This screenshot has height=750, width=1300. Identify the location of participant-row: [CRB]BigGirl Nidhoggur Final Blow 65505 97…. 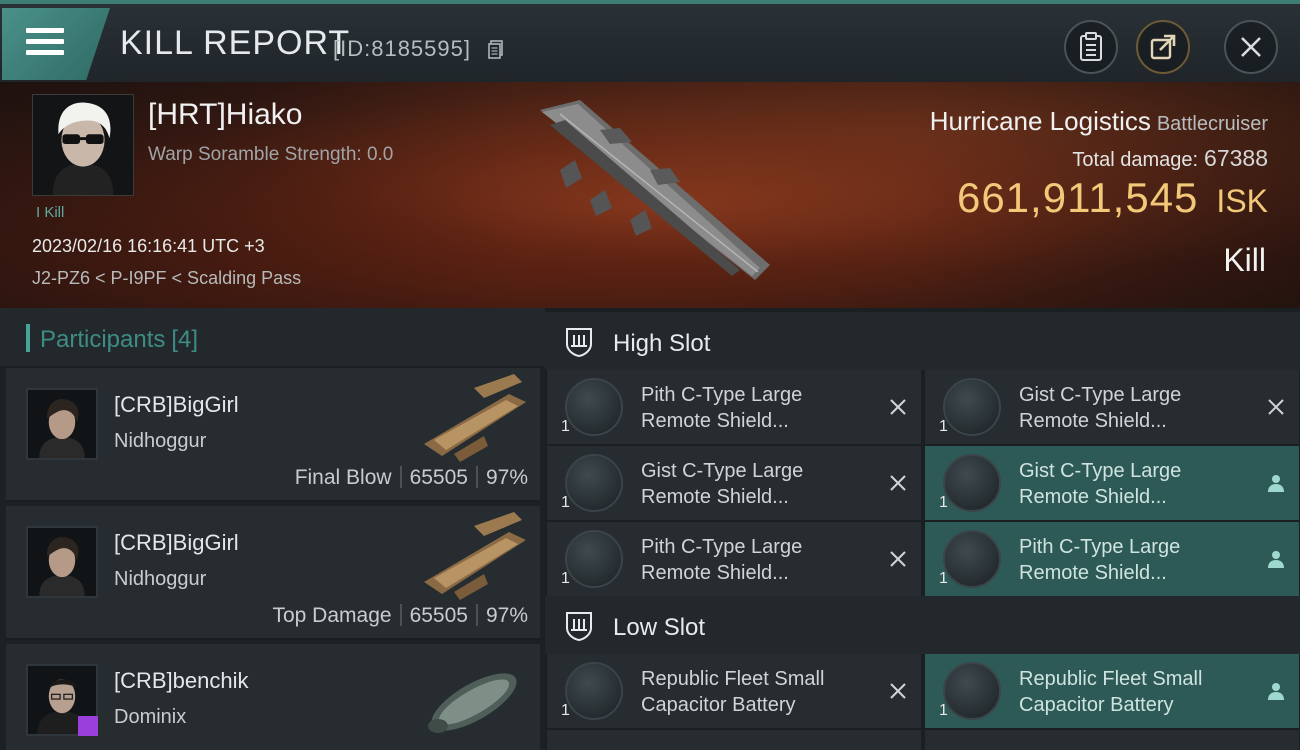
(273, 435).